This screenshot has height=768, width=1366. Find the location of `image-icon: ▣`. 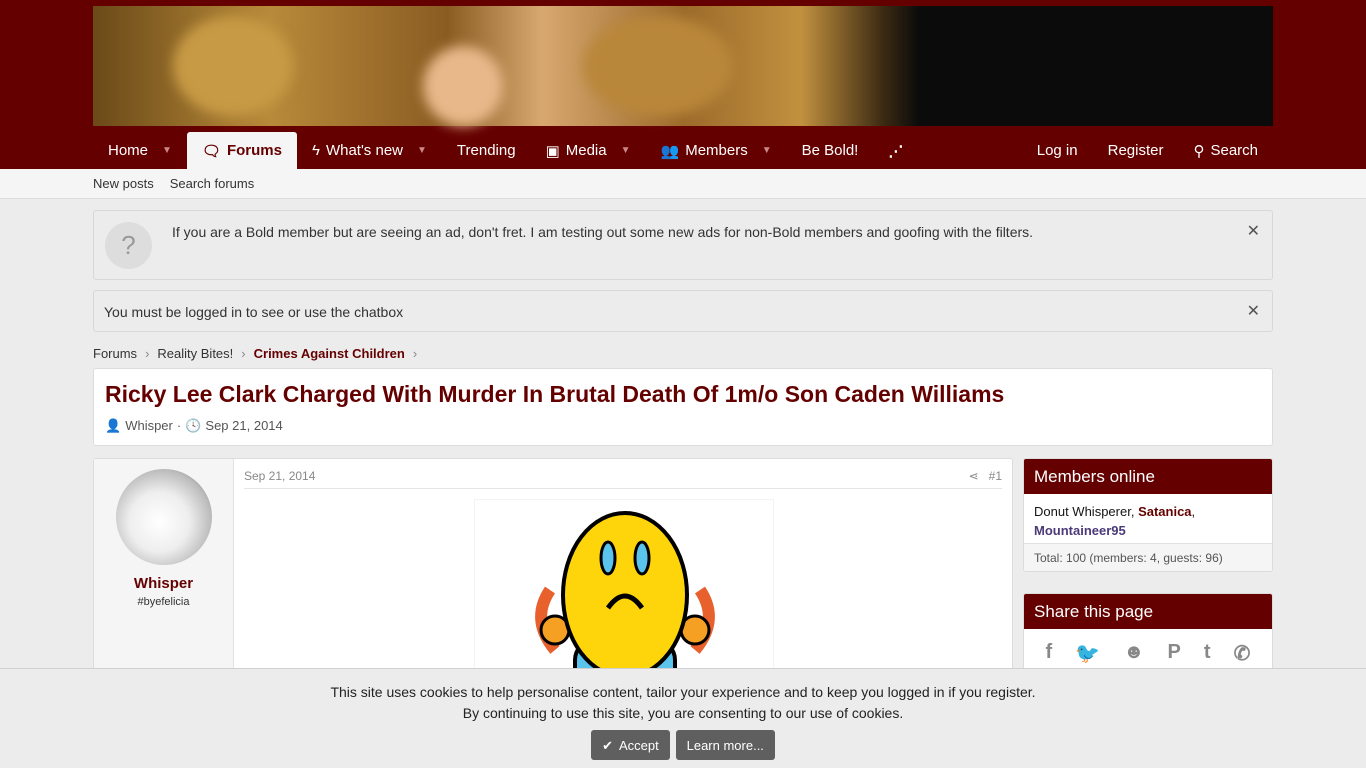

image-icon: ▣ is located at coordinates (552, 151).